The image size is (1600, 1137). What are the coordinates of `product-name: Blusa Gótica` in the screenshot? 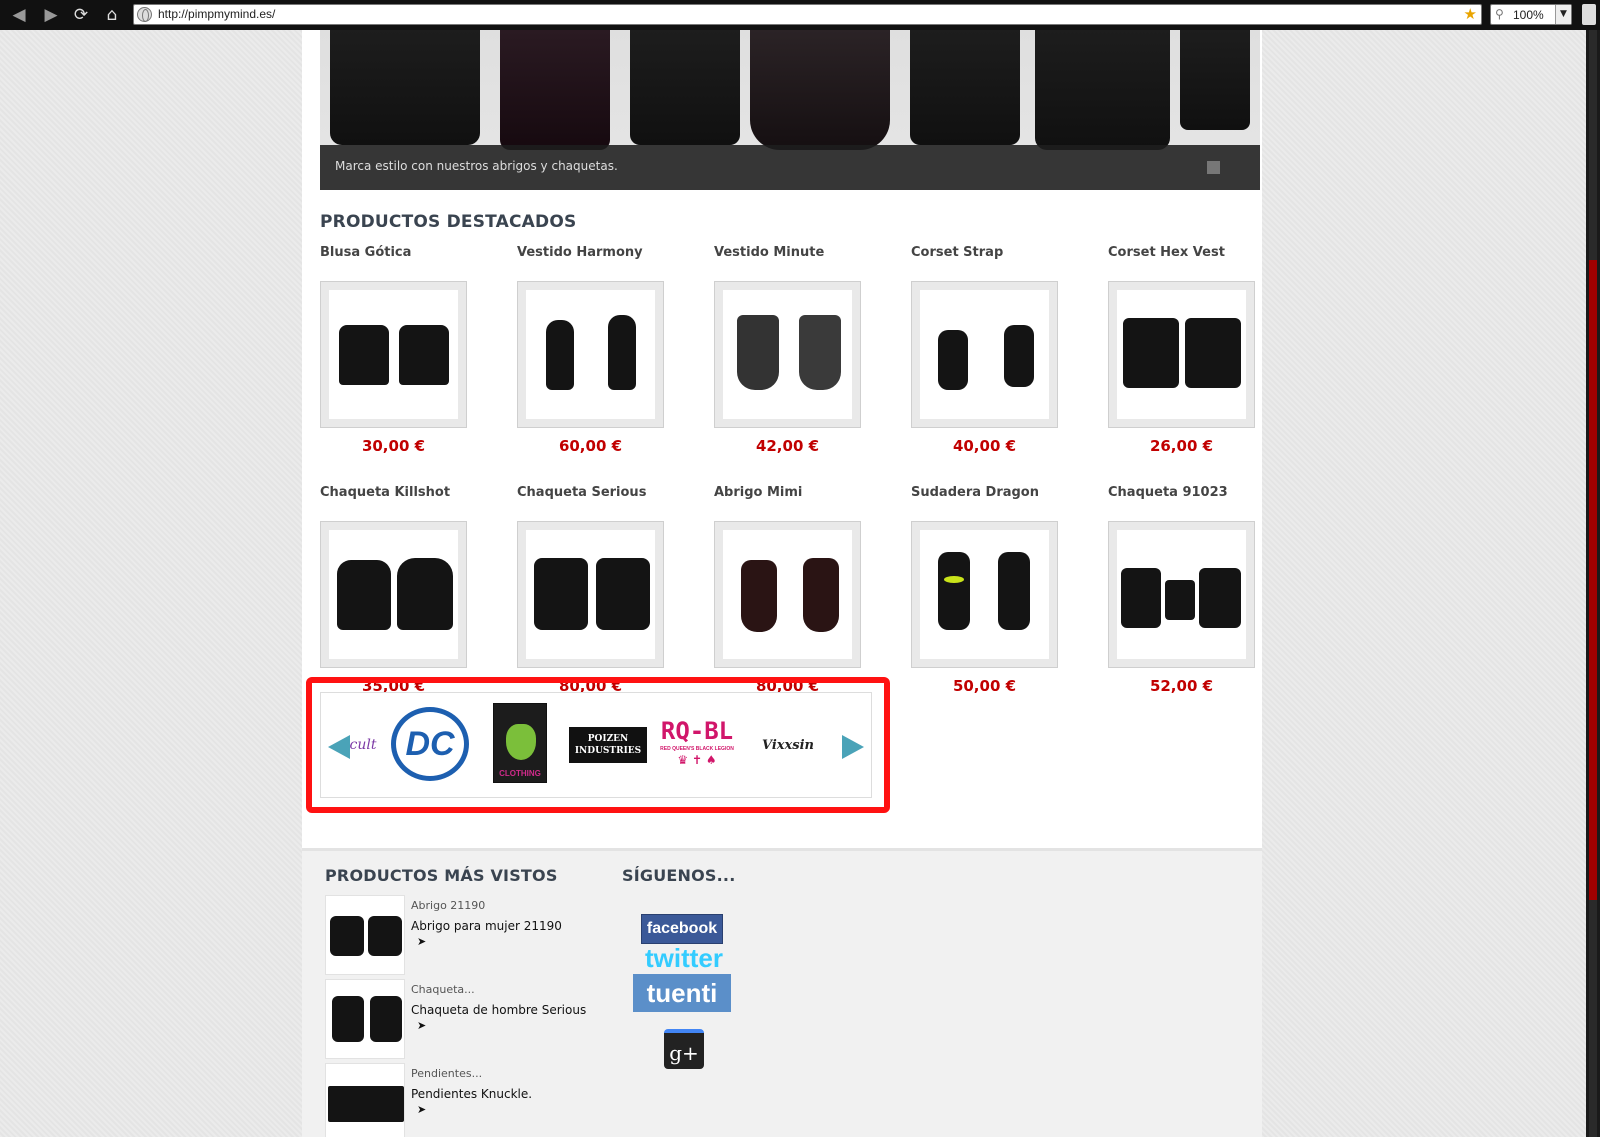 It's located at (365, 252).